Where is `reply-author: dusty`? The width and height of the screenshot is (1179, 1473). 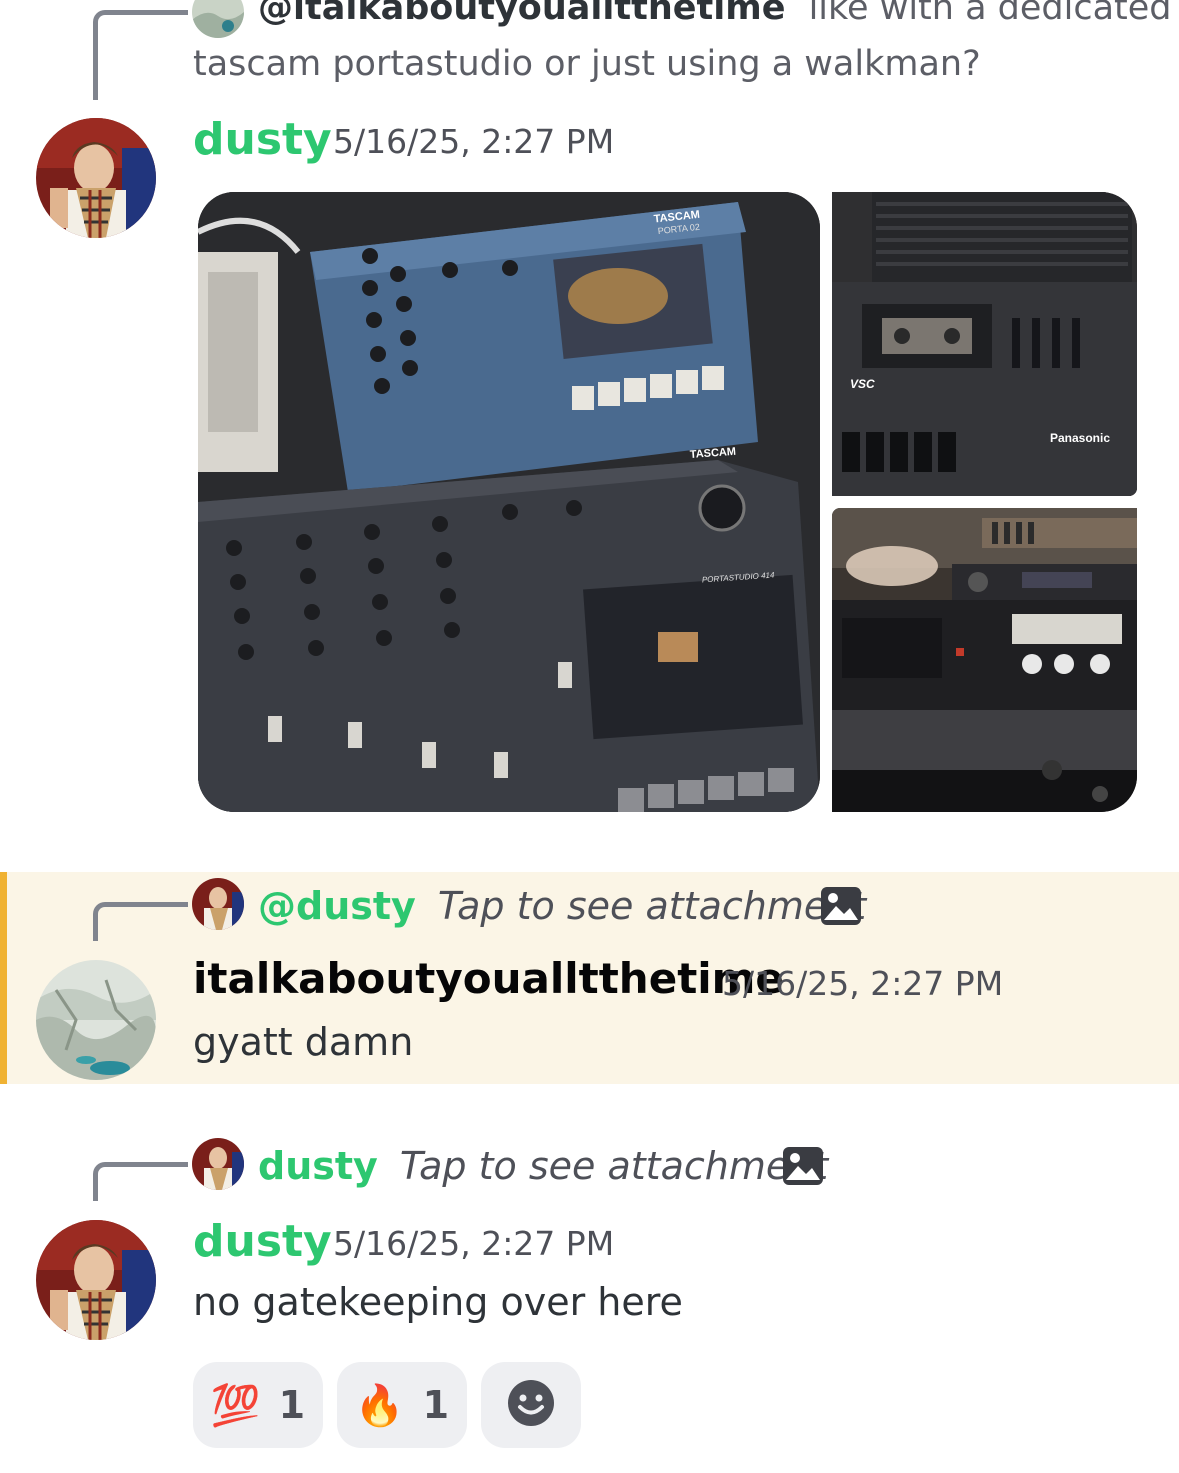
reply-author: dusty is located at coordinates (318, 1166).